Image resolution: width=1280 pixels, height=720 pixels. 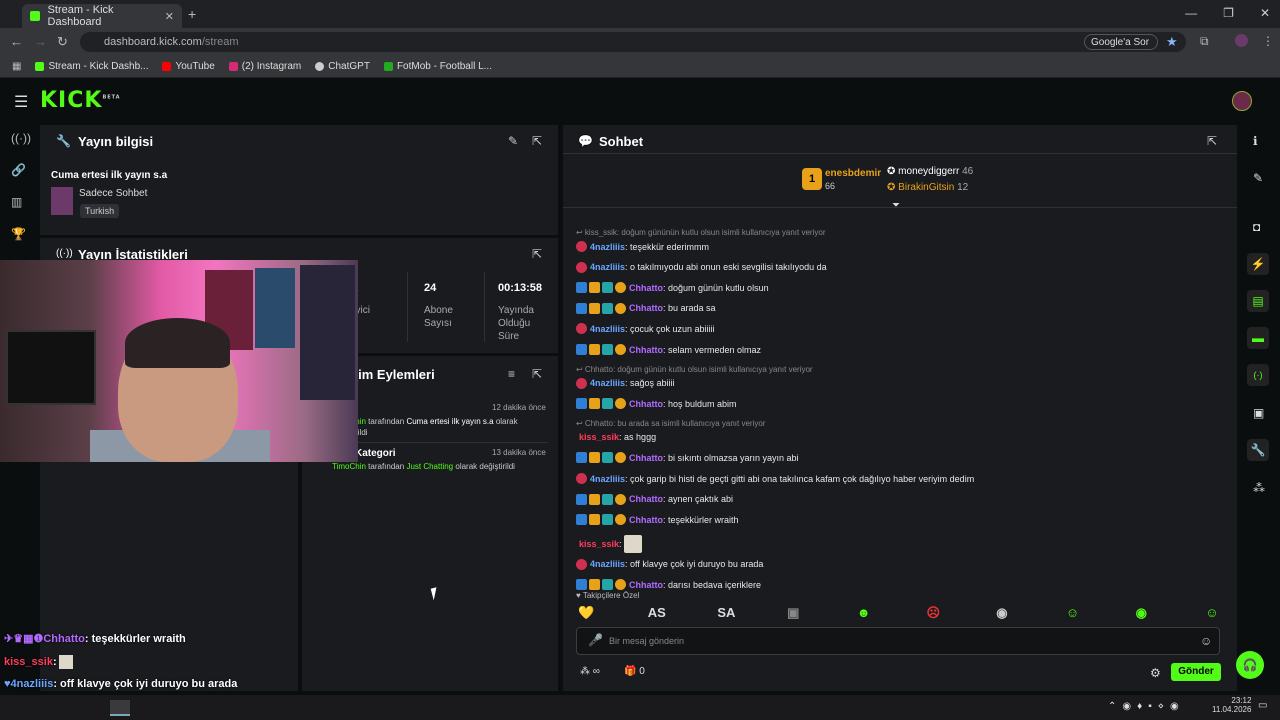 What do you see at coordinates (18, 170) in the screenshot?
I see `link-icon: 🔗` at bounding box center [18, 170].